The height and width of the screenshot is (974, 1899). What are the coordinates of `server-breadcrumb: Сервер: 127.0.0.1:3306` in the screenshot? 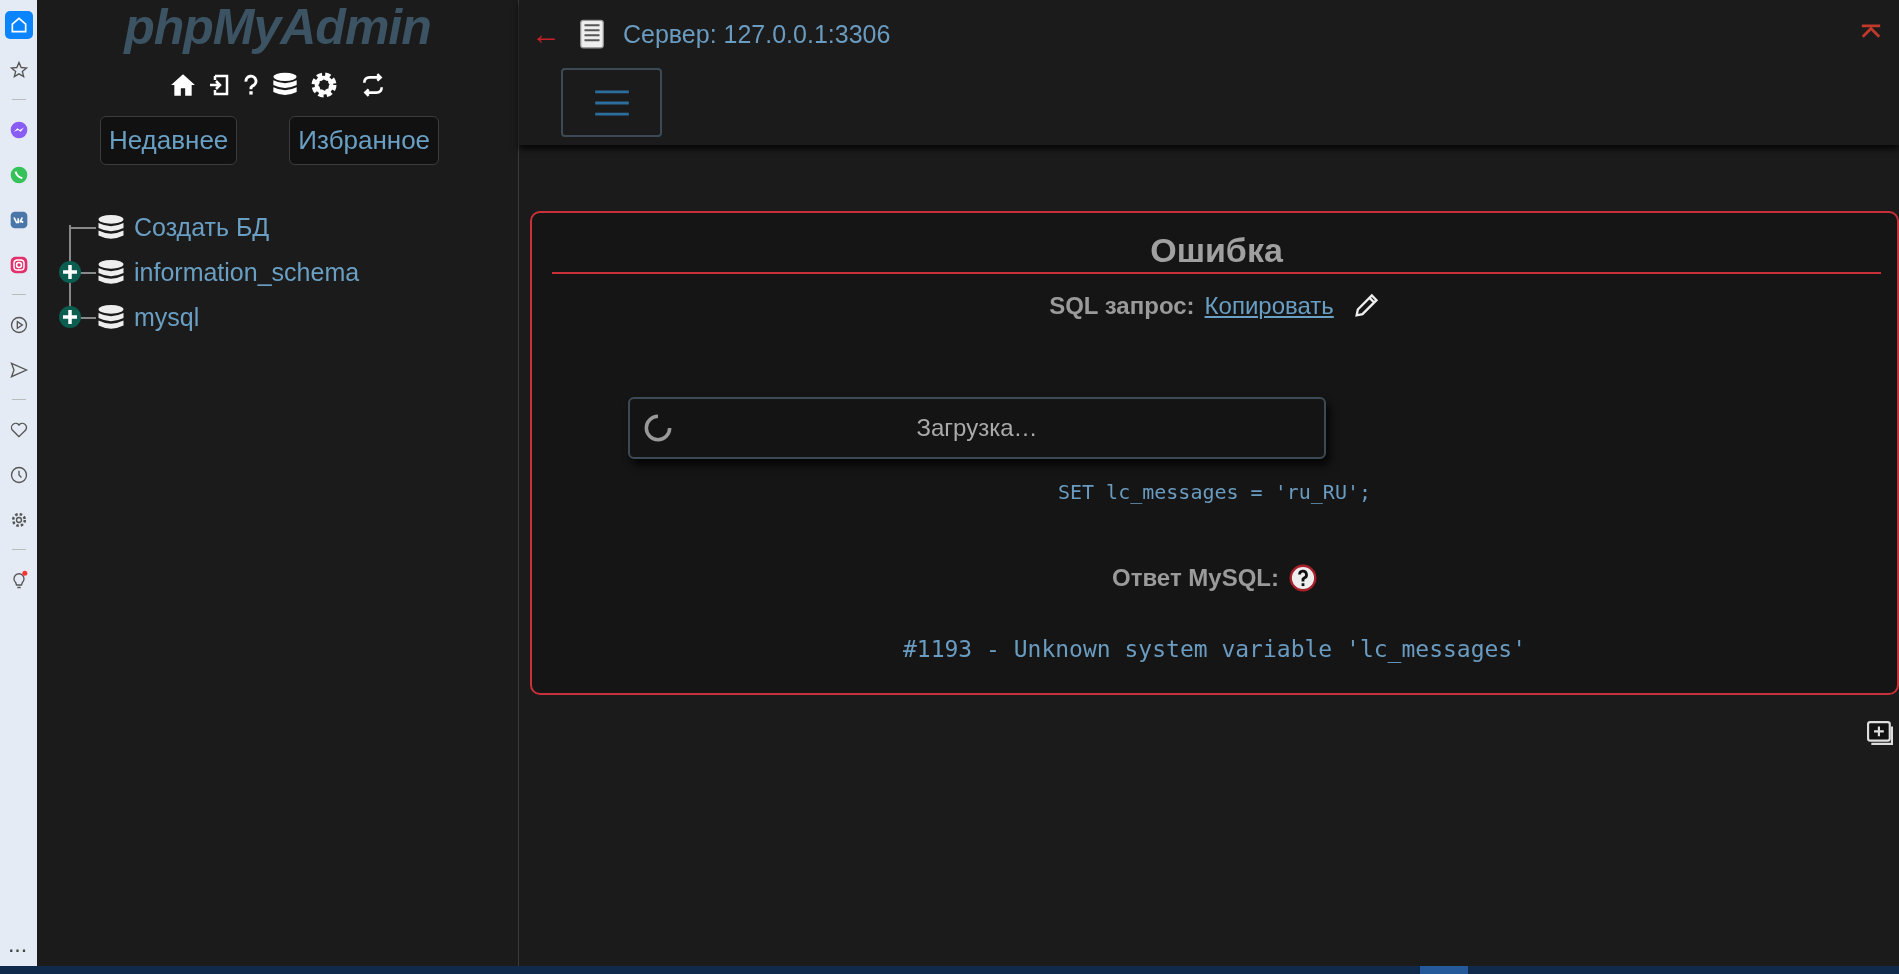 It's located at (757, 34).